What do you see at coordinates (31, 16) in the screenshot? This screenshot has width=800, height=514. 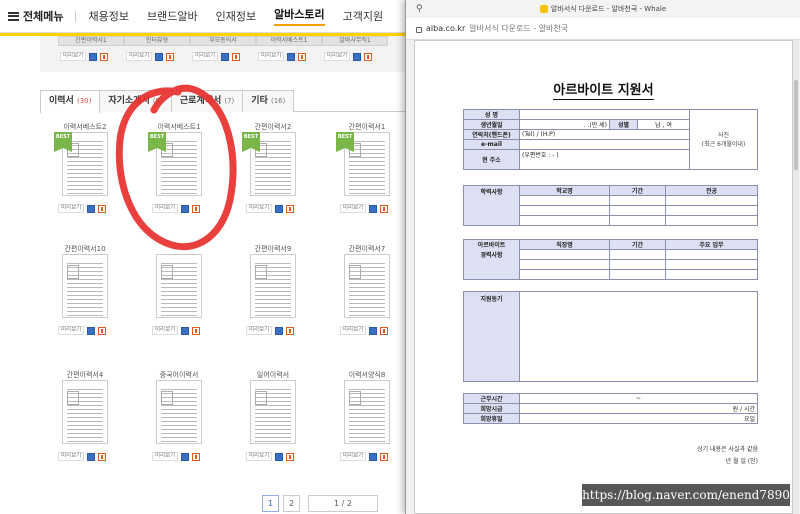 I see `all-menu-button: 전체메뉴` at bounding box center [31, 16].